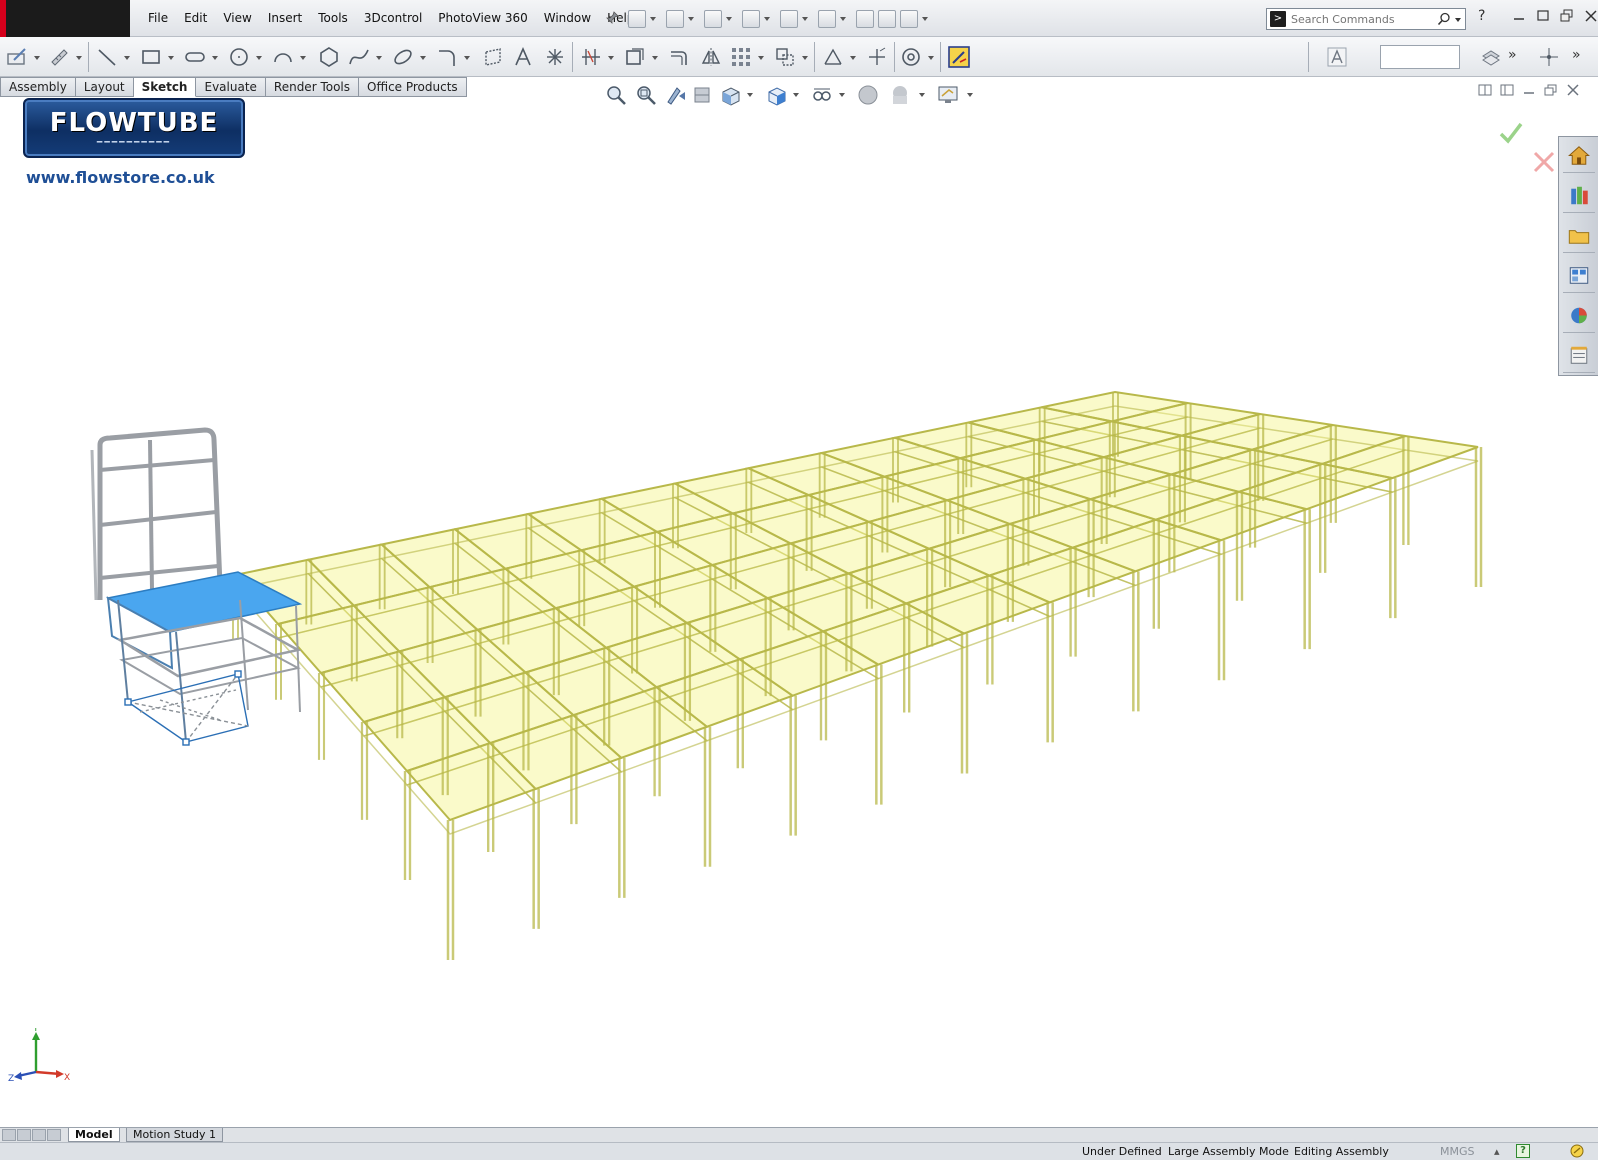 This screenshot has width=1598, height=1160. I want to click on point-icon, so click(555, 57).